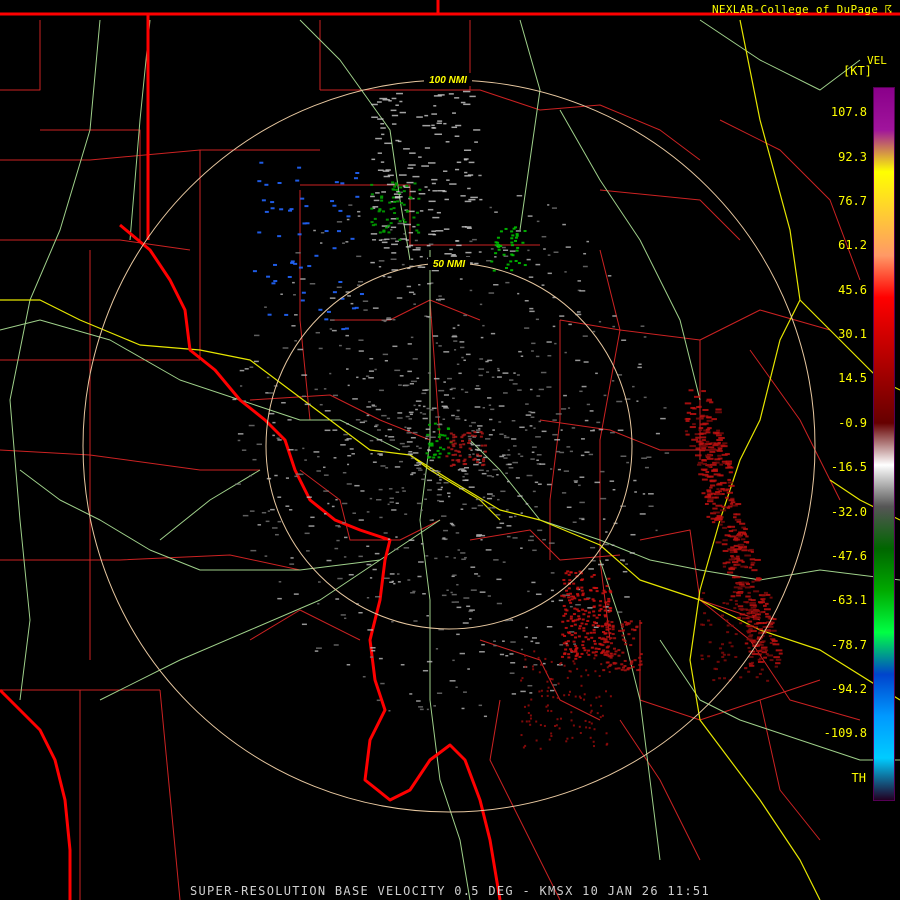 This screenshot has height=900, width=900. Describe the element at coordinates (455, 839) in the screenshot. I see `secondary-highway` at that location.